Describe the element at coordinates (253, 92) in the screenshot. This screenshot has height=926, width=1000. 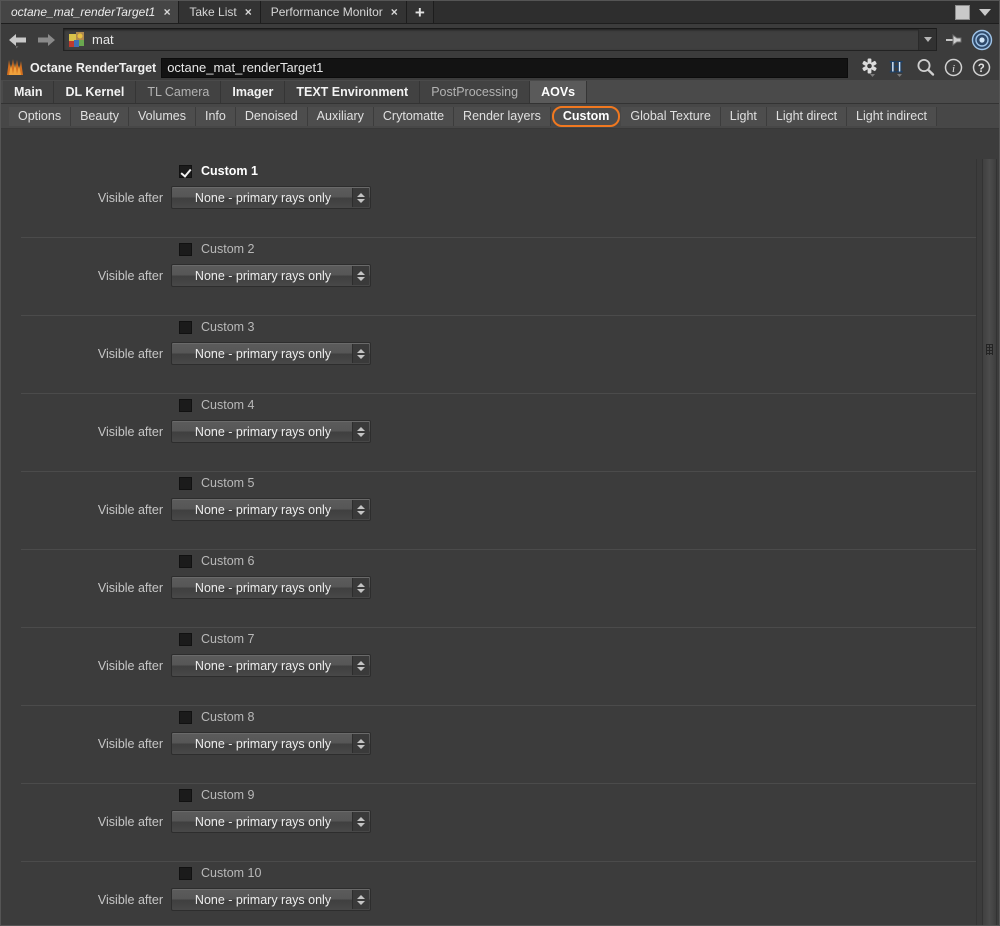
I see `main-tab: Imager` at that location.